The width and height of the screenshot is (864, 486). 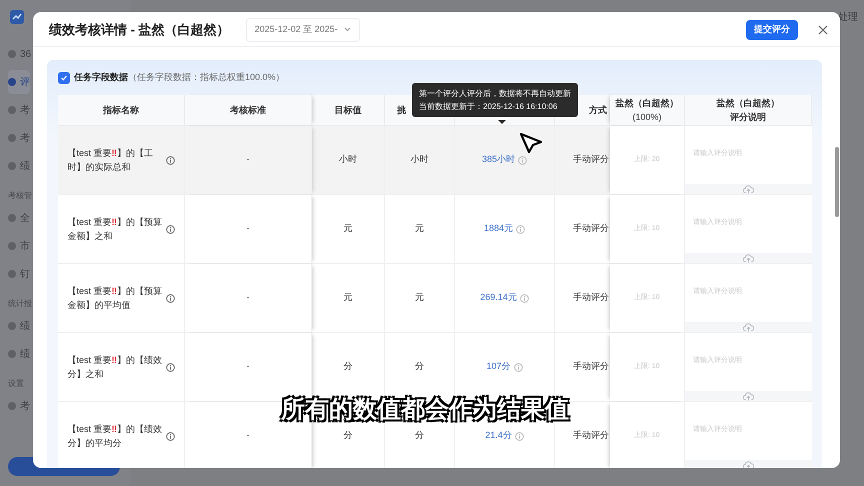 I want to click on value-link: 21.4分, so click(x=498, y=436).